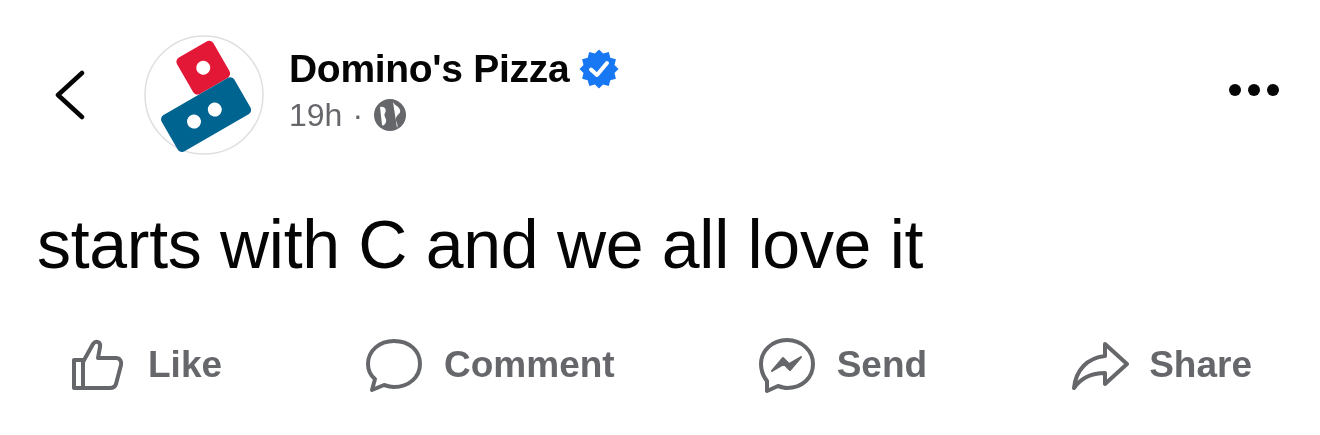  What do you see at coordinates (786, 365) in the screenshot?
I see `messenger-icon` at bounding box center [786, 365].